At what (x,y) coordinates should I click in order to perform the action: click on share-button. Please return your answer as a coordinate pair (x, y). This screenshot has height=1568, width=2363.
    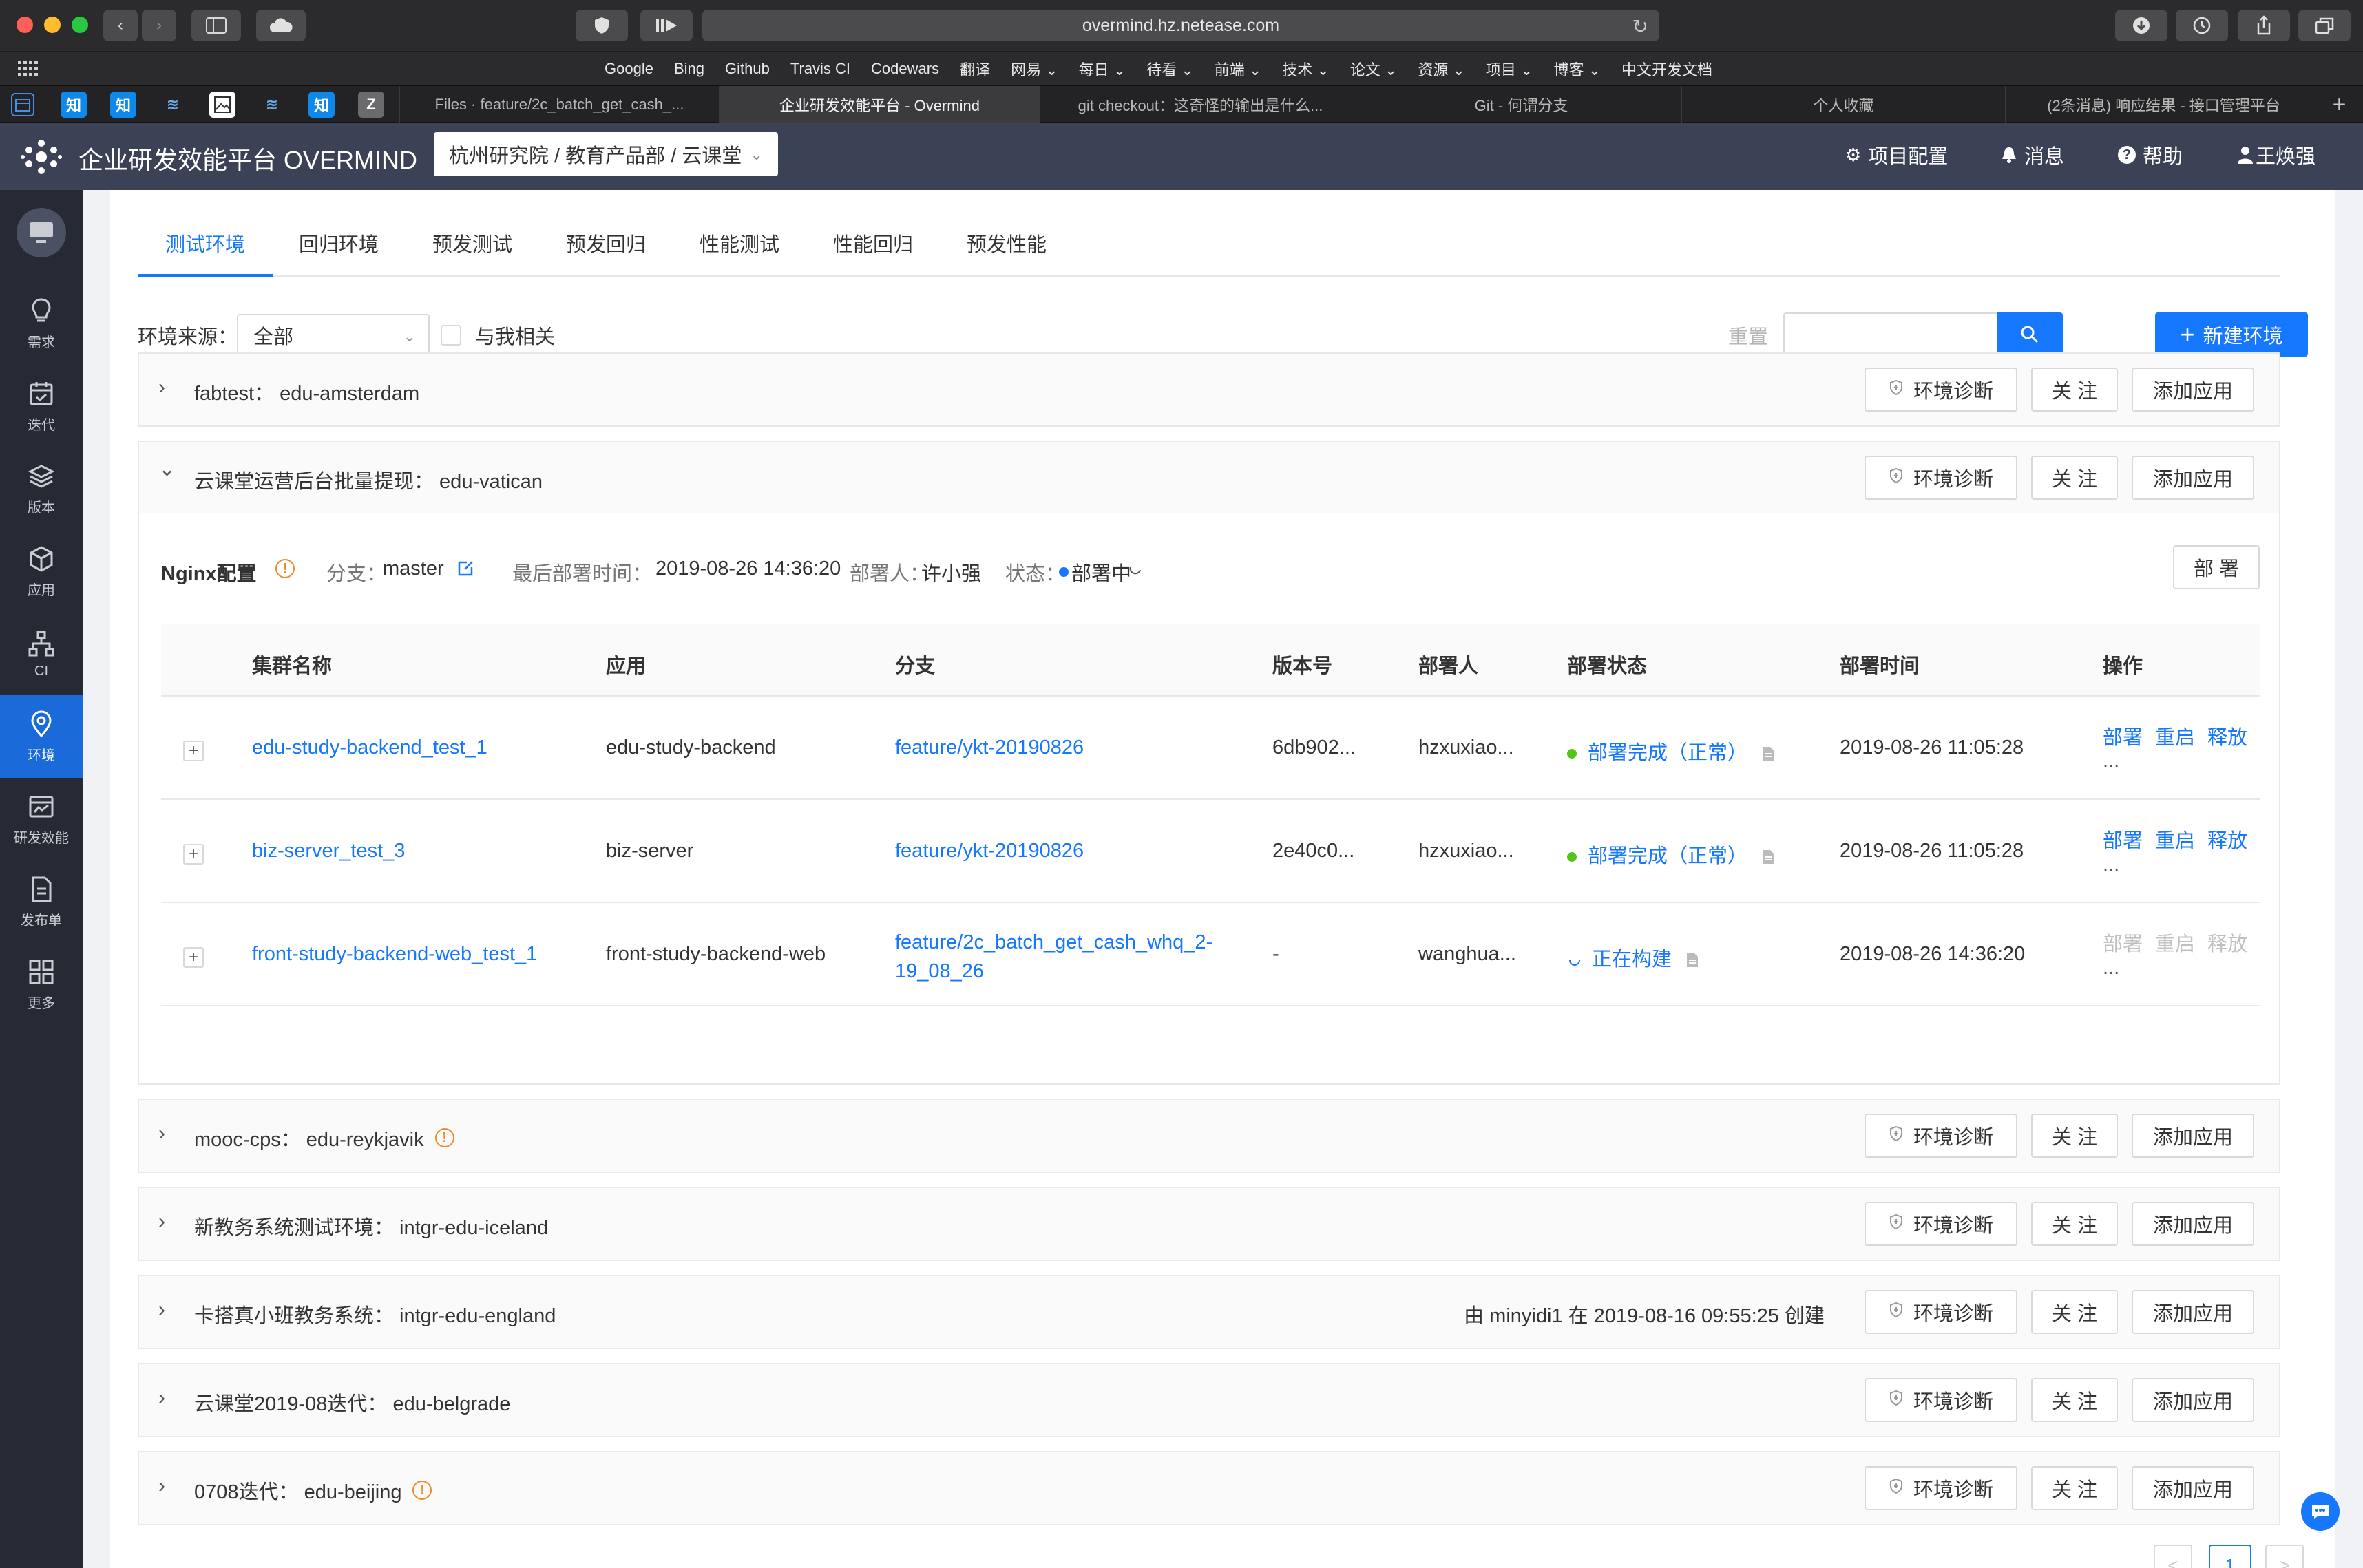
    Looking at the image, I should click on (2264, 25).